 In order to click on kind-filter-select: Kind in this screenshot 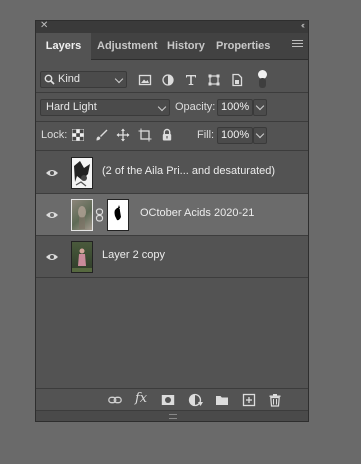, I will do `click(83, 79)`.